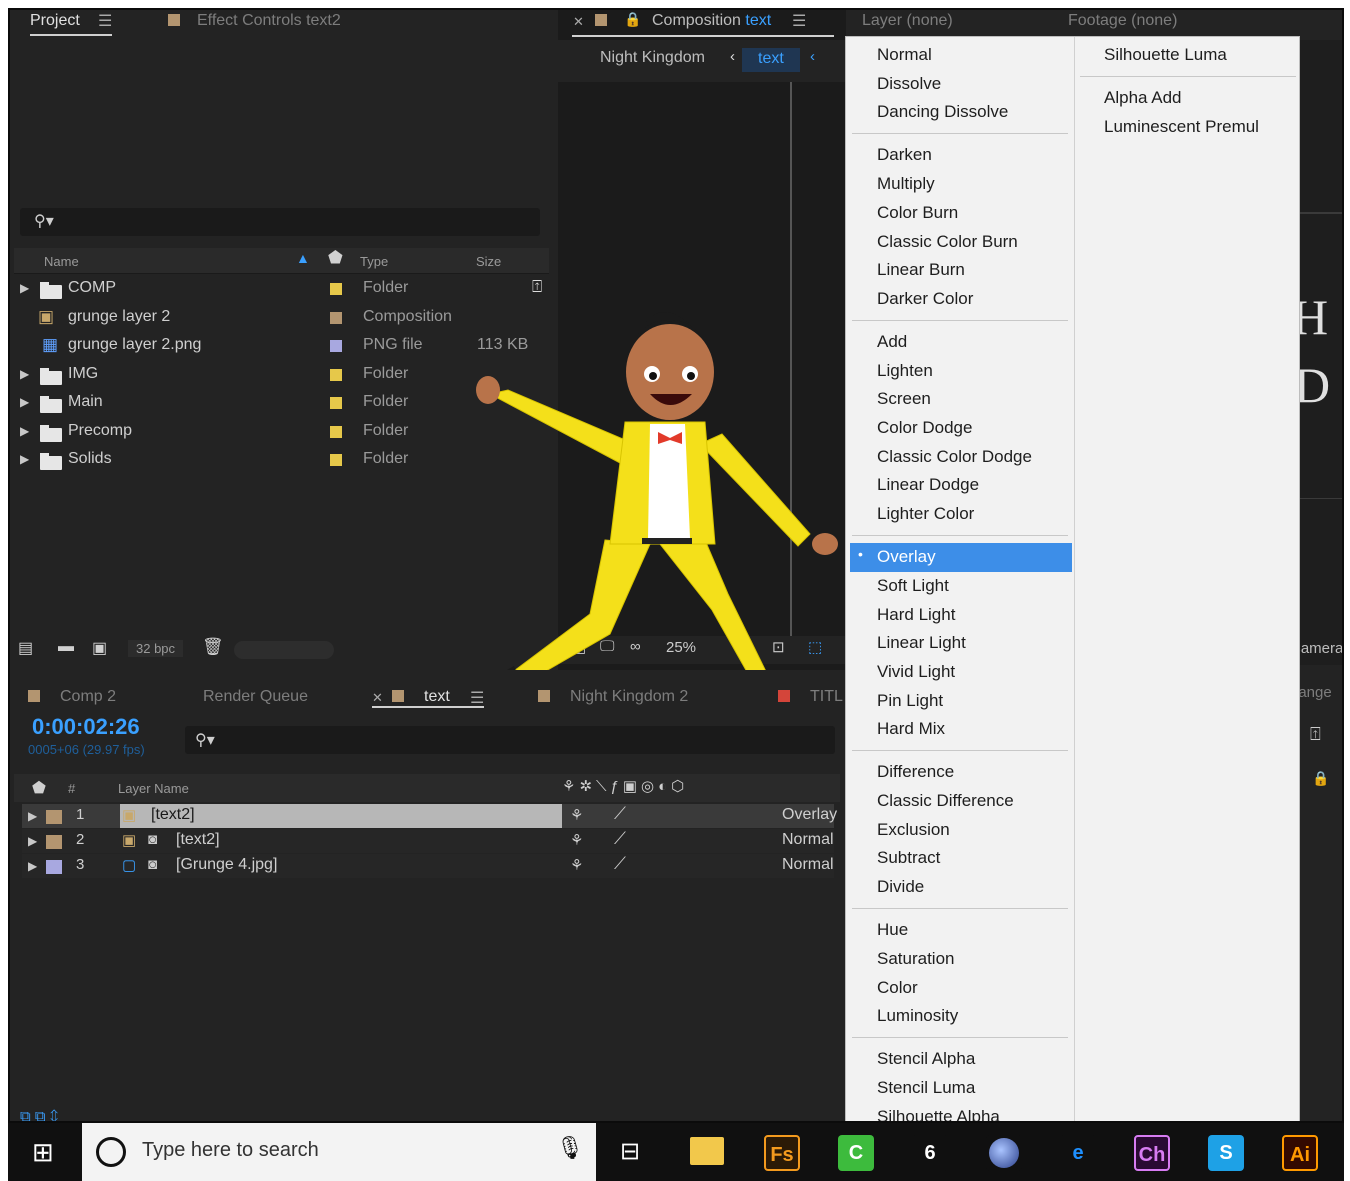 The width and height of the screenshot is (1350, 1181). What do you see at coordinates (429, 816) in the screenshot?
I see `timeline-layer-row: ▶ 1 ▣ [text2] ⚘ ⟋ Overlay` at bounding box center [429, 816].